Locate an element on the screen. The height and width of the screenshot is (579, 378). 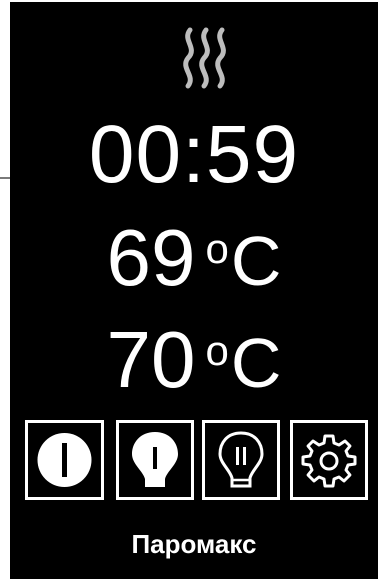
temperature-1-value: 69 is located at coordinates (151, 257).